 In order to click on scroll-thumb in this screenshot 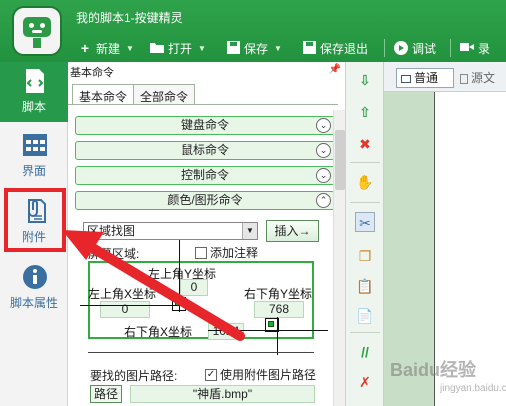, I will do `click(340, 160)`.